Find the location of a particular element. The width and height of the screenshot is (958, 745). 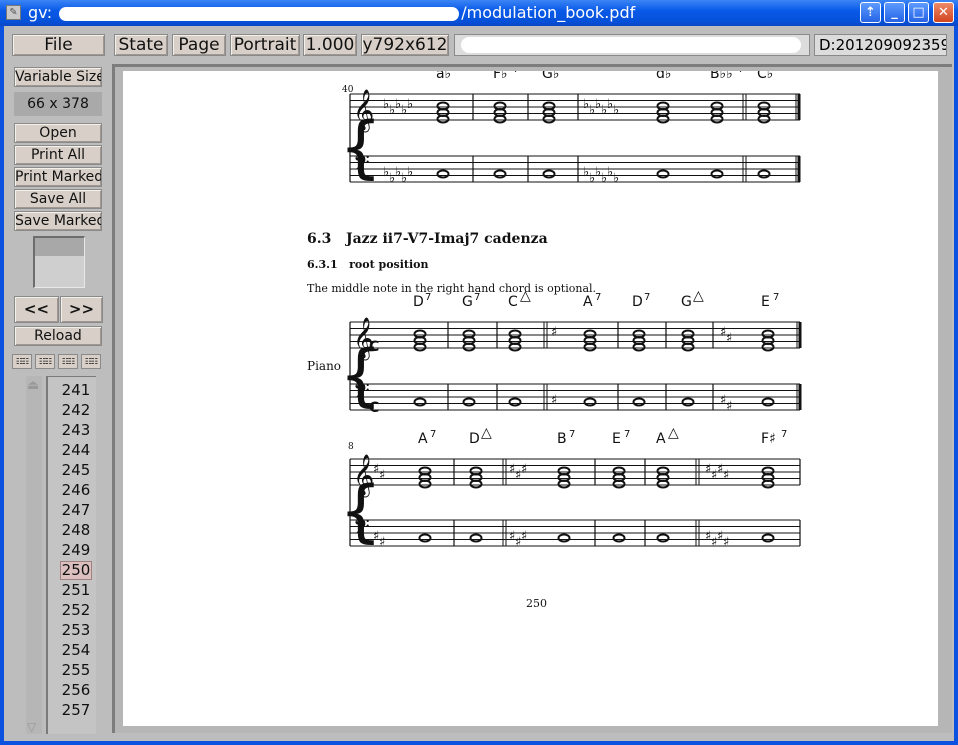

title-prefix: gv: is located at coordinates (43, 12).